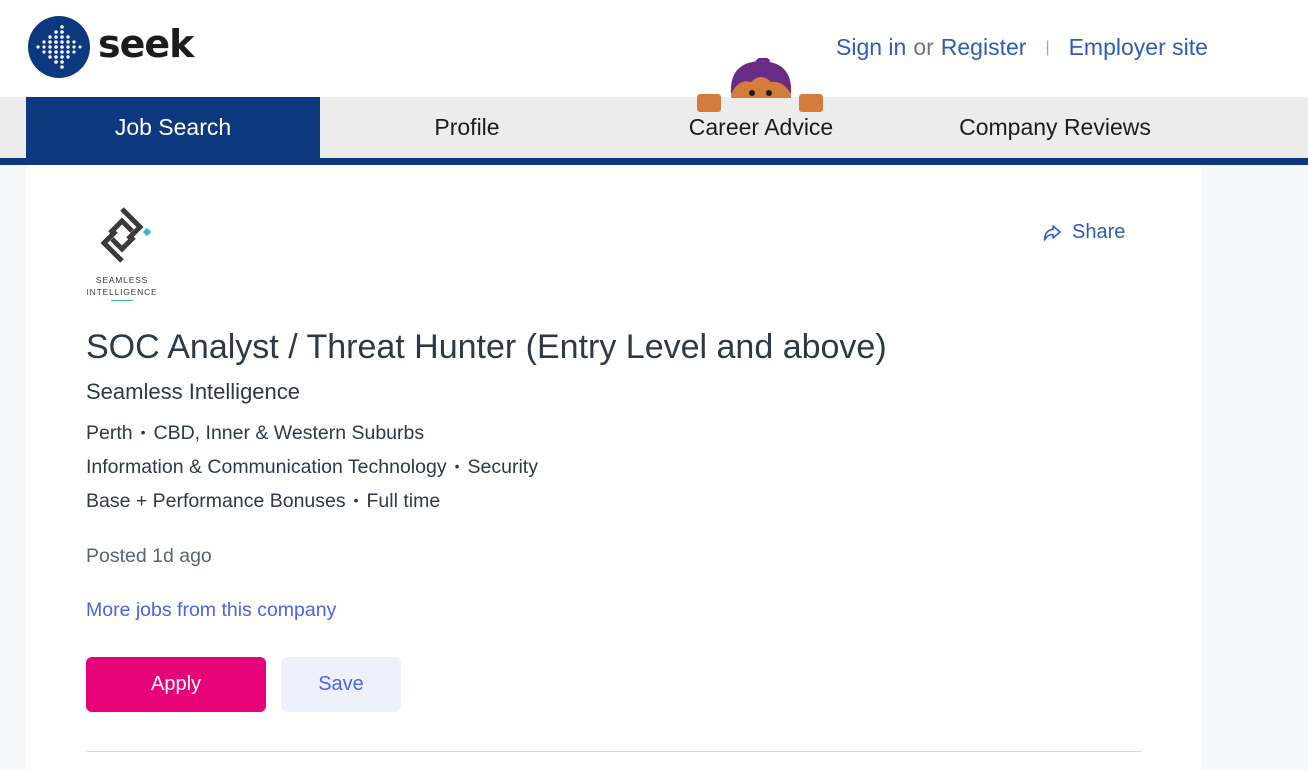 This screenshot has width=1308, height=770. Describe the element at coordinates (1055, 127) in the screenshot. I see `tab-company-reviews: Company Reviews` at that location.